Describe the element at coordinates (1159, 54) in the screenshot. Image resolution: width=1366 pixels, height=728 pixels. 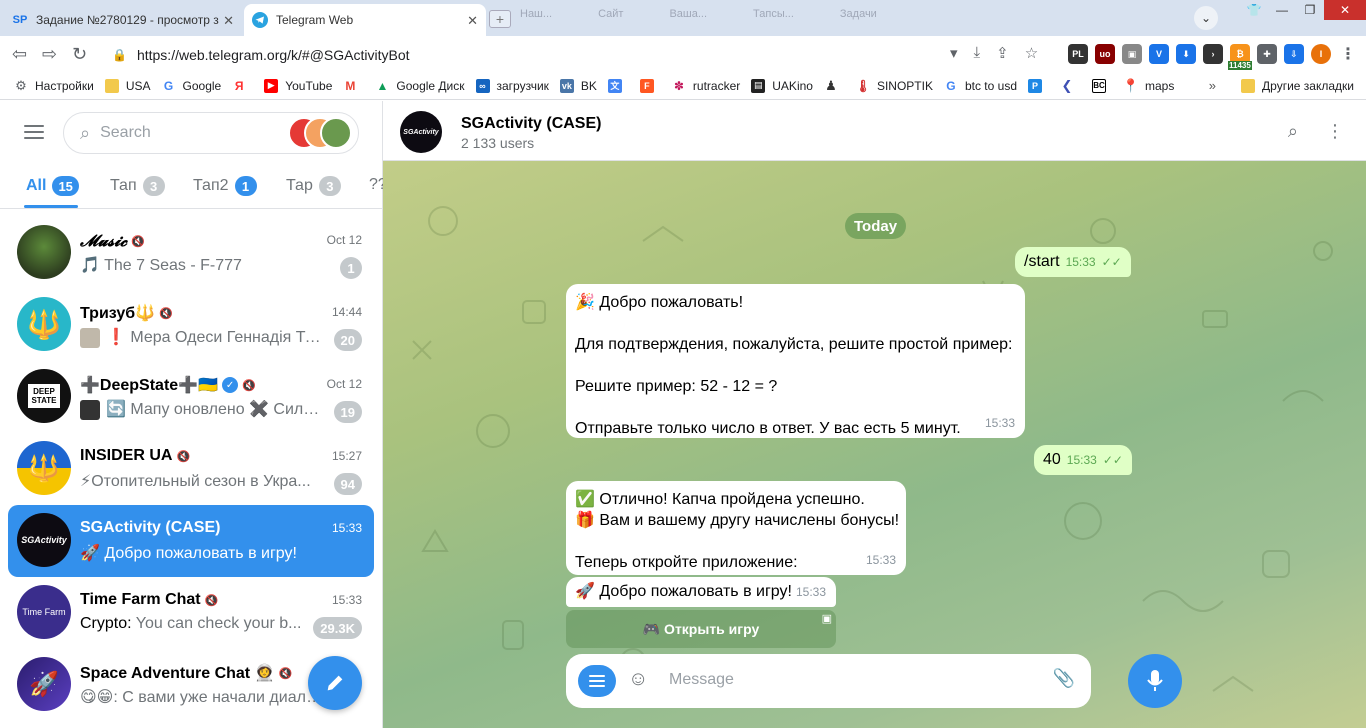
I see `v-extension-icon: V` at that location.